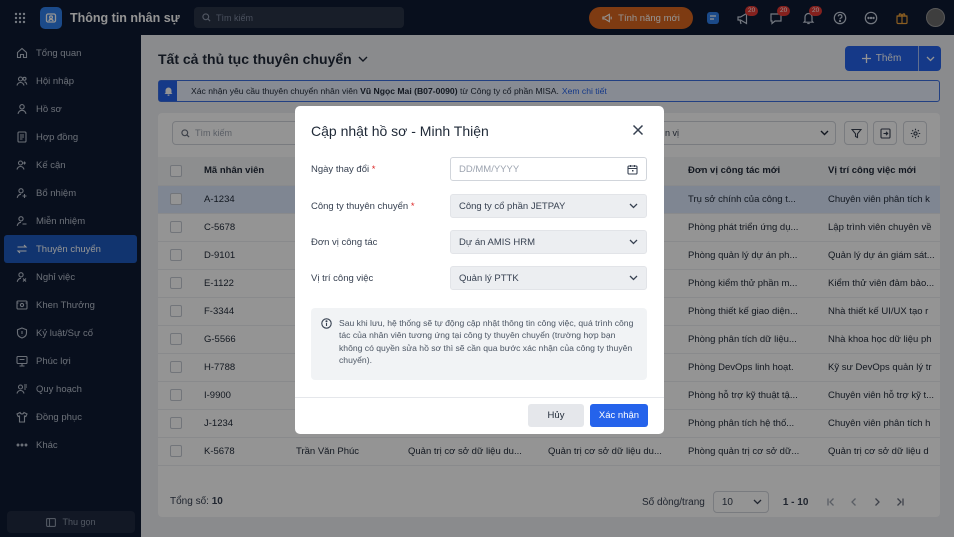  What do you see at coordinates (619, 415) in the screenshot?
I see `confirm-button: Xác nhận` at bounding box center [619, 415].